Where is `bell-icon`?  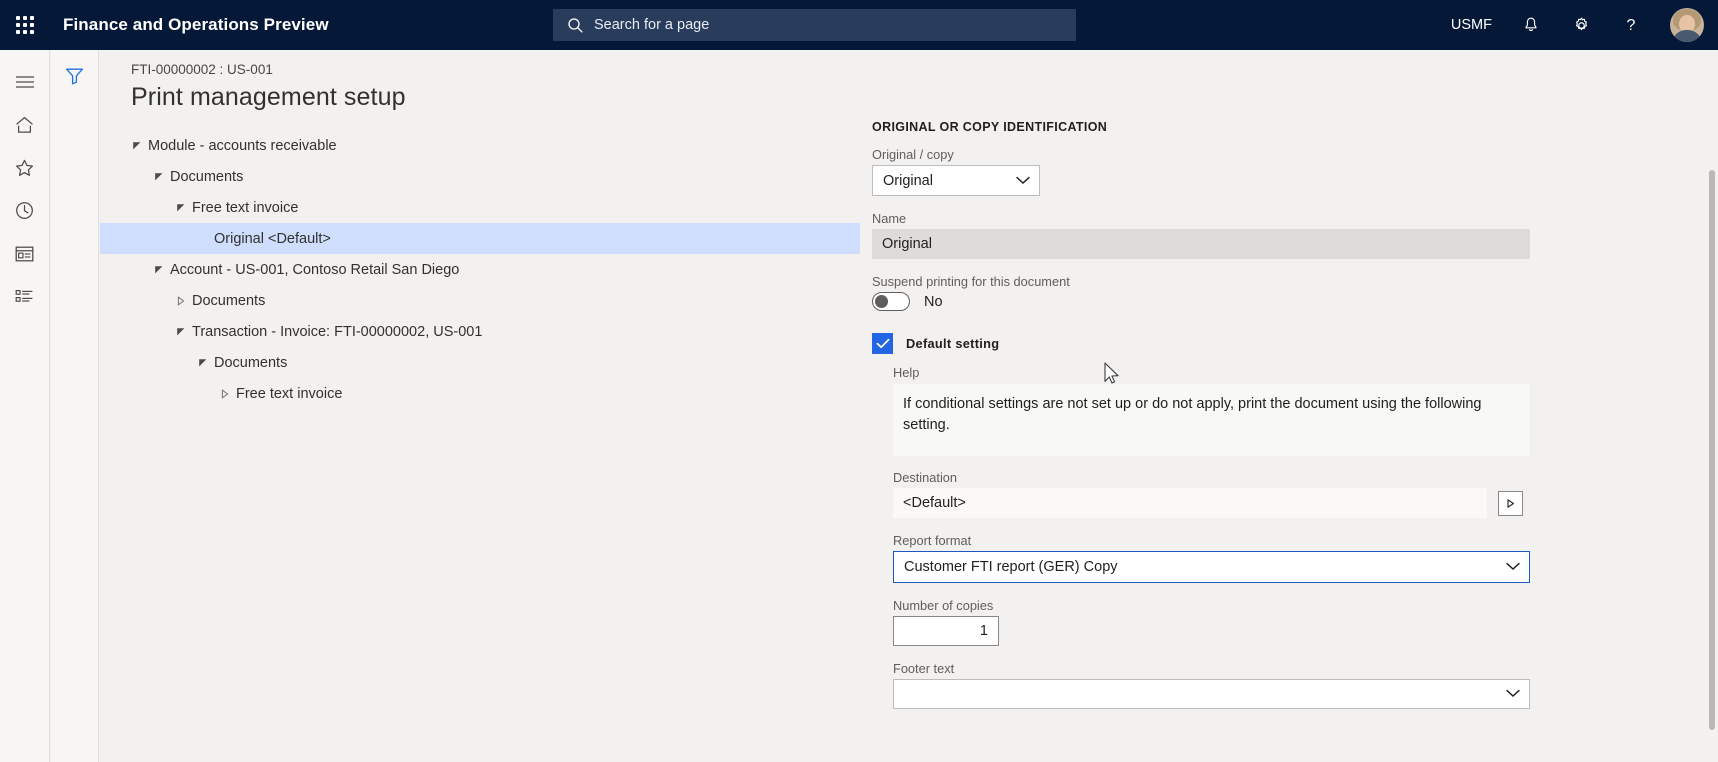 bell-icon is located at coordinates (1531, 25).